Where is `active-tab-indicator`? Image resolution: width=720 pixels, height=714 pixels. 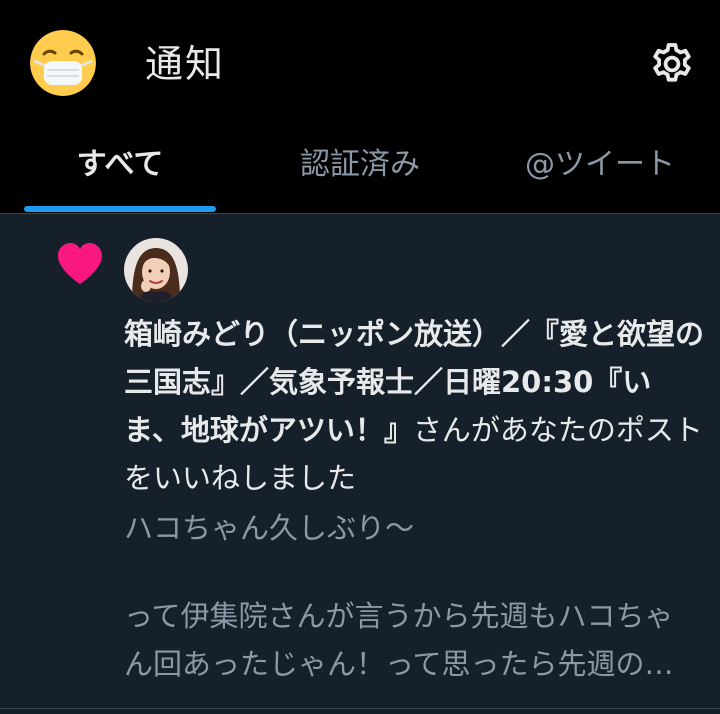 active-tab-indicator is located at coordinates (120, 209).